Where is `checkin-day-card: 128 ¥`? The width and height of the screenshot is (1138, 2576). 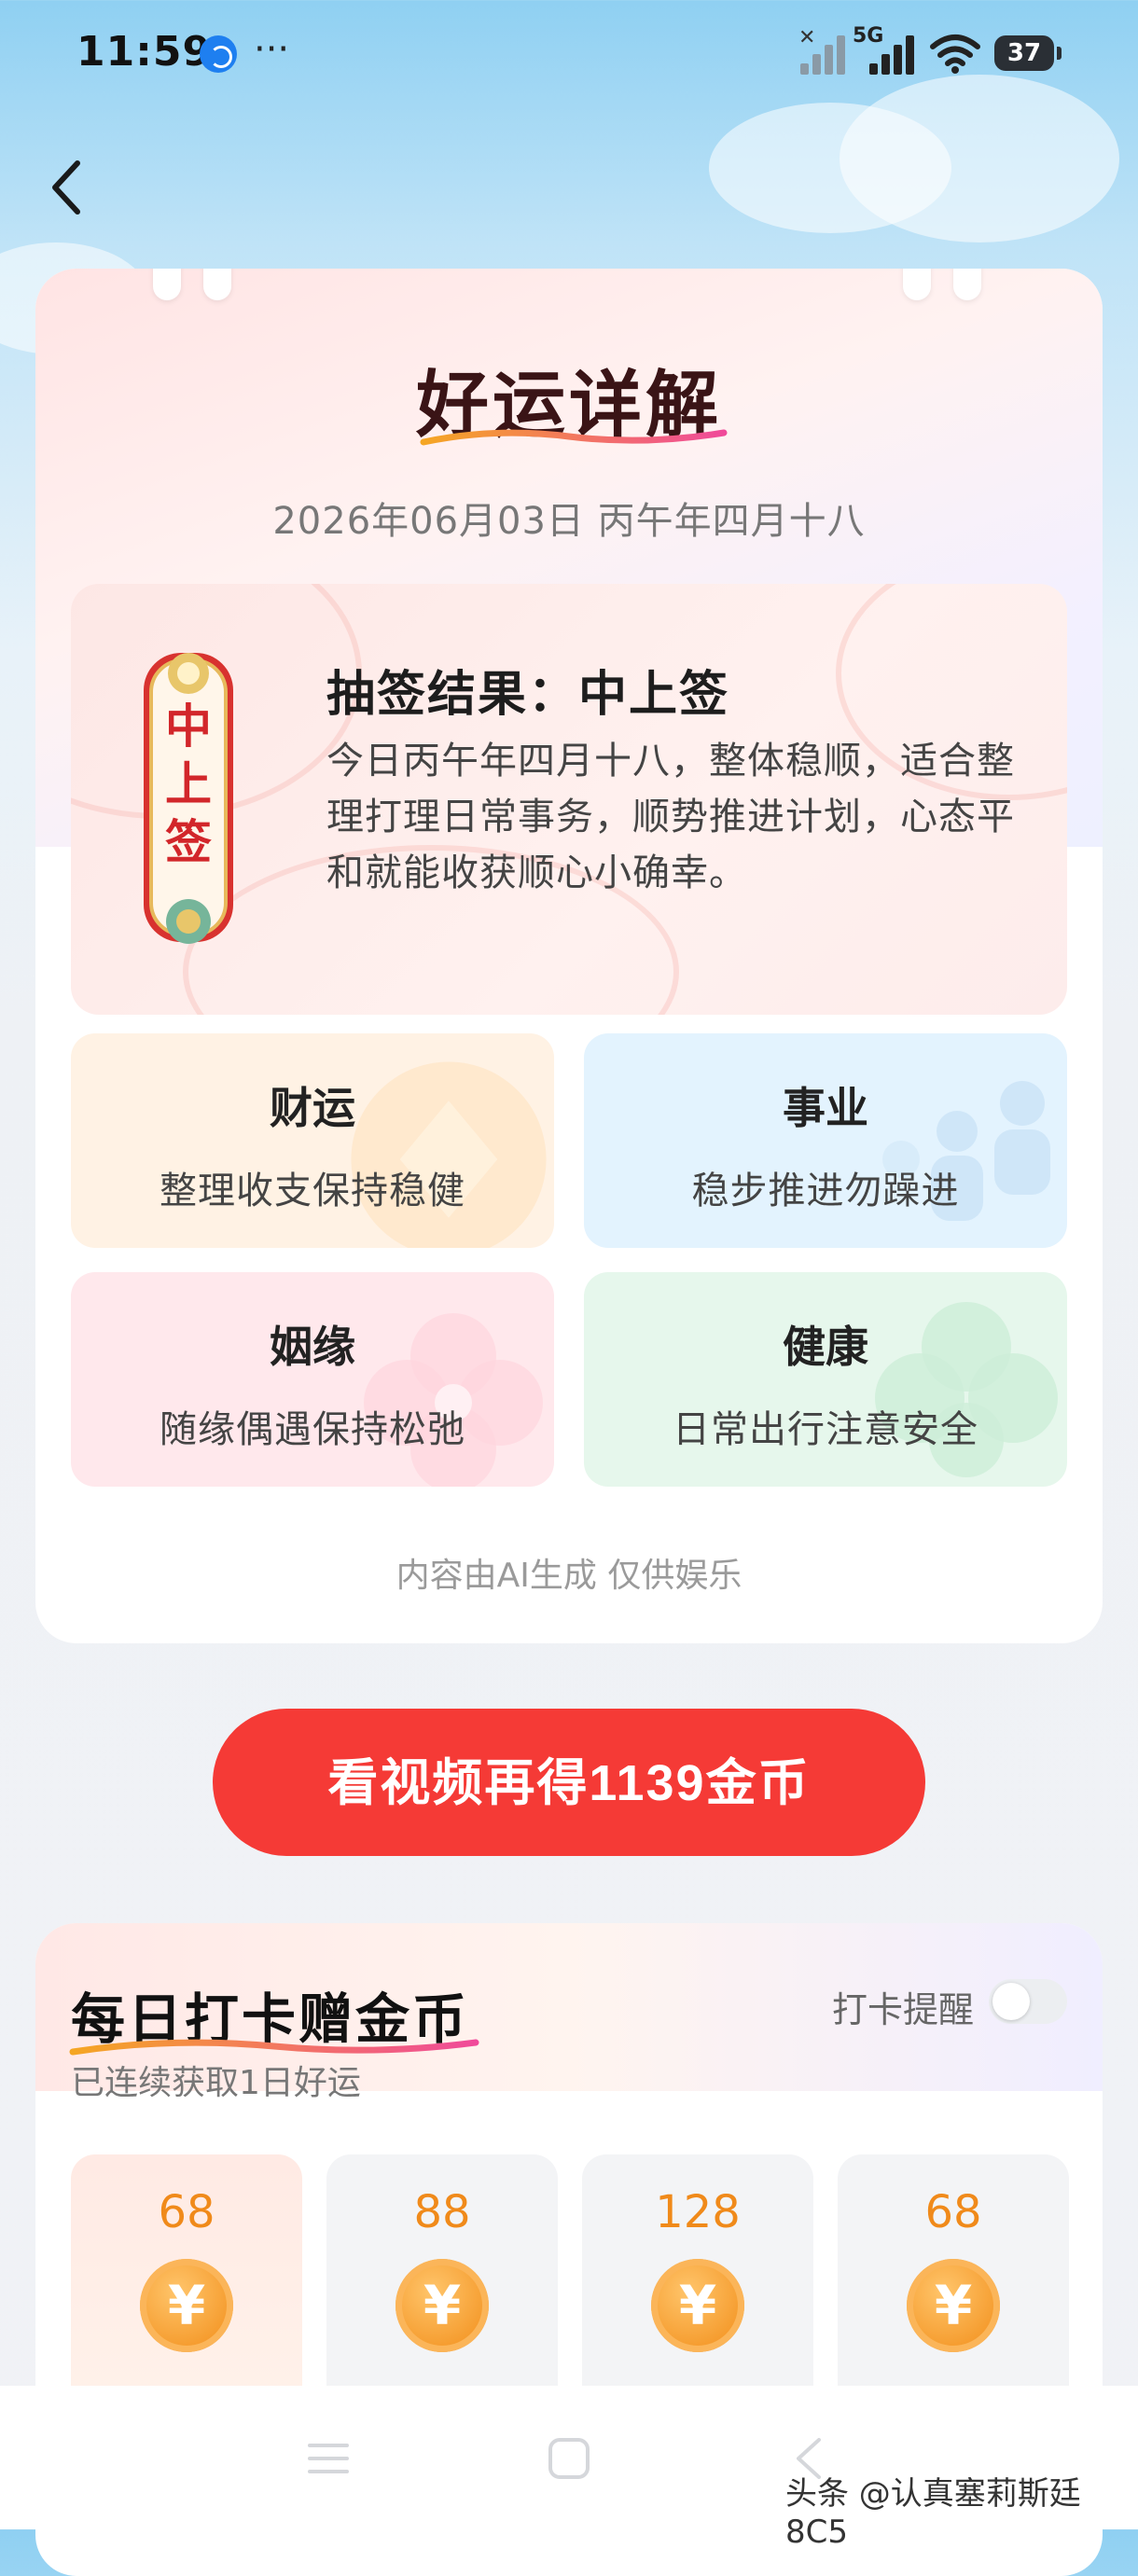 checkin-day-card: 128 ¥ is located at coordinates (697, 2285).